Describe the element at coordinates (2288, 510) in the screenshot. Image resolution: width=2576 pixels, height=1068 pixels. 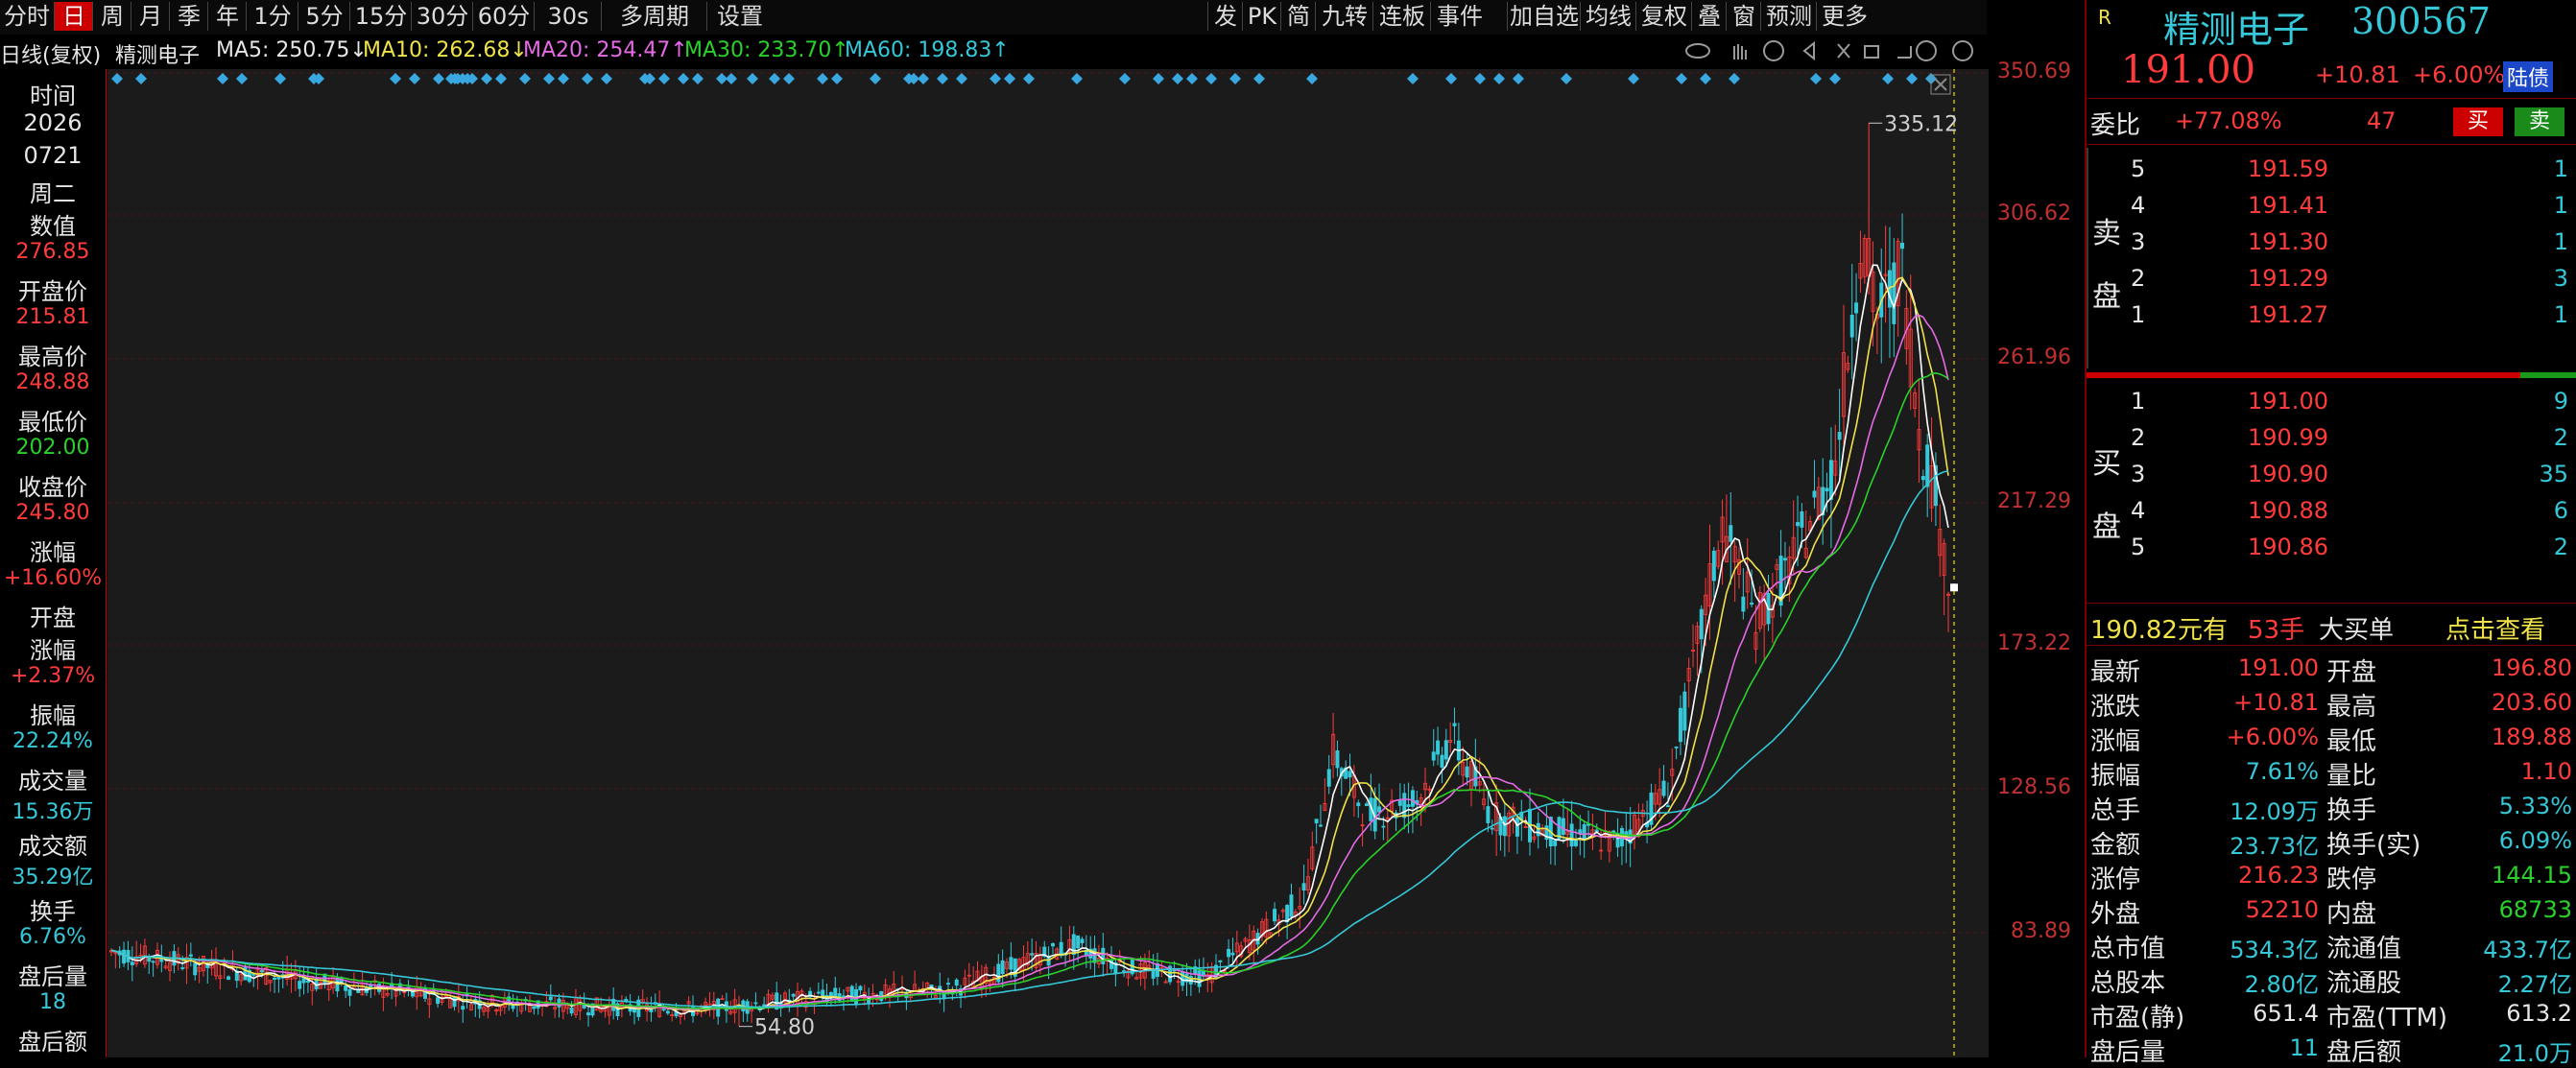
I see `bid-price: 190.88` at that location.